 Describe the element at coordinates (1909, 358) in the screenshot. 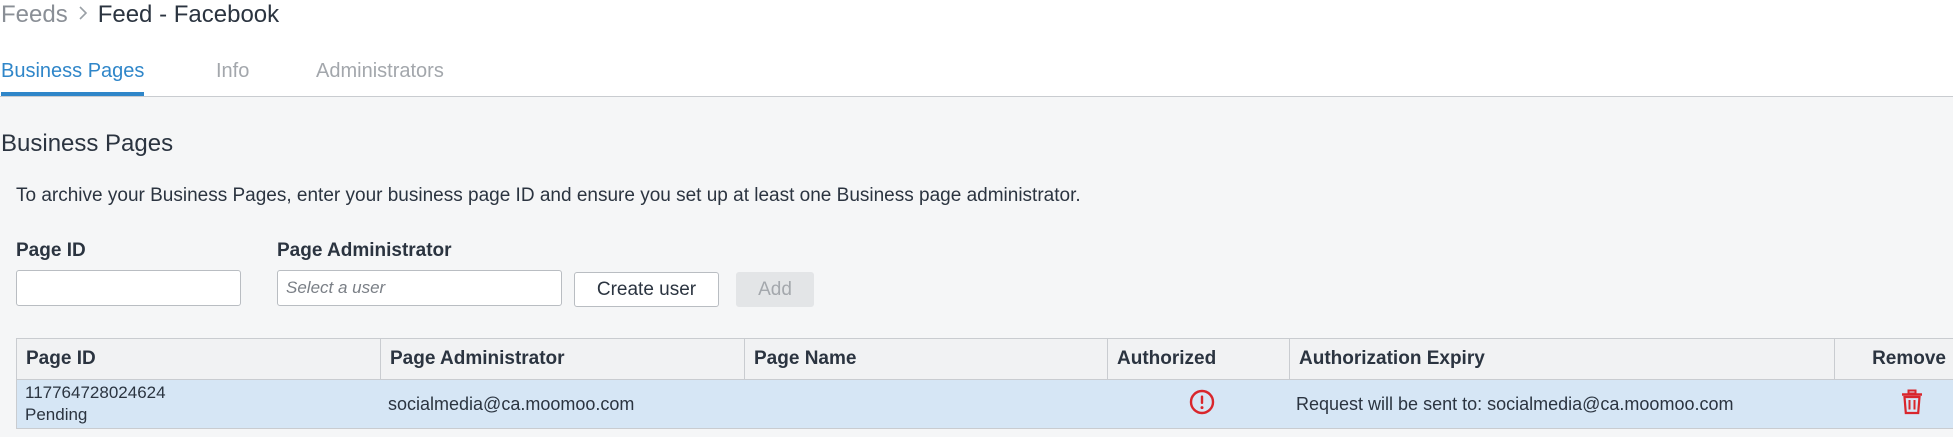

I see `column-header-remove: Remove` at that location.